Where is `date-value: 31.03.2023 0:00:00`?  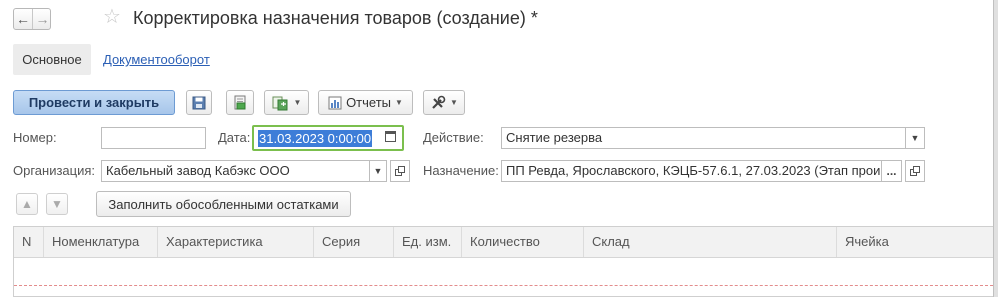
date-value: 31.03.2023 0:00:00 is located at coordinates (315, 138).